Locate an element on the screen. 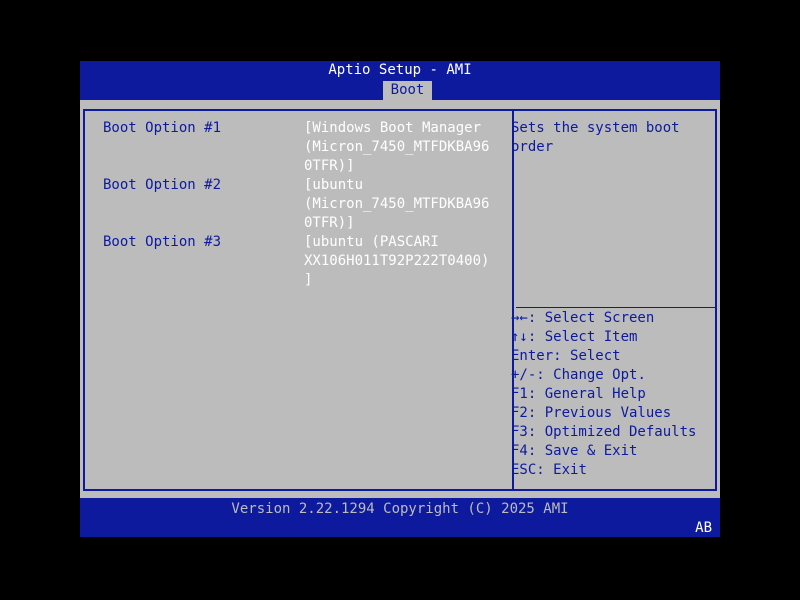  key-help-item: F4: Save & Exit is located at coordinates (574, 451).